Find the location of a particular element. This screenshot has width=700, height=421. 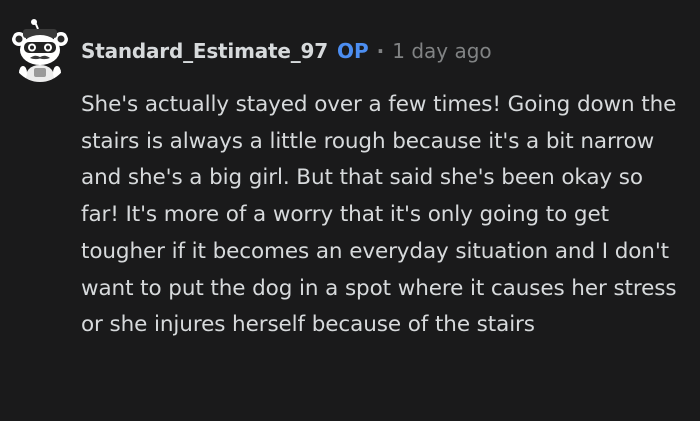

snoo-avatar-icon is located at coordinates (40, 50).